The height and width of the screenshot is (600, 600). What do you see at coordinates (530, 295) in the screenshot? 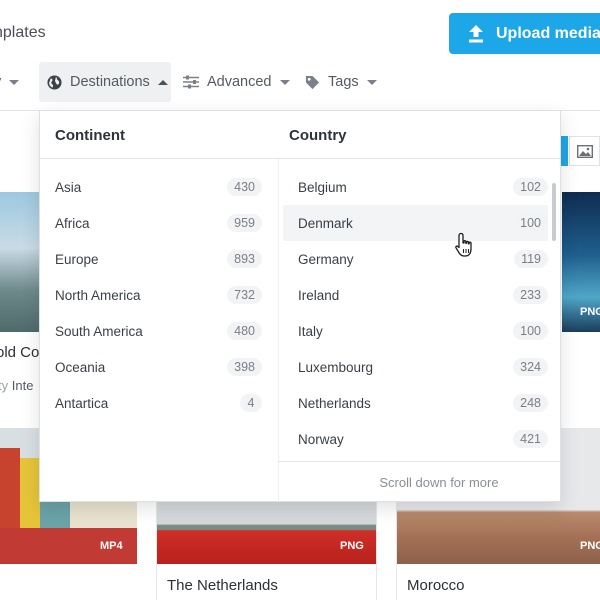
I see `country-count: 233` at bounding box center [530, 295].